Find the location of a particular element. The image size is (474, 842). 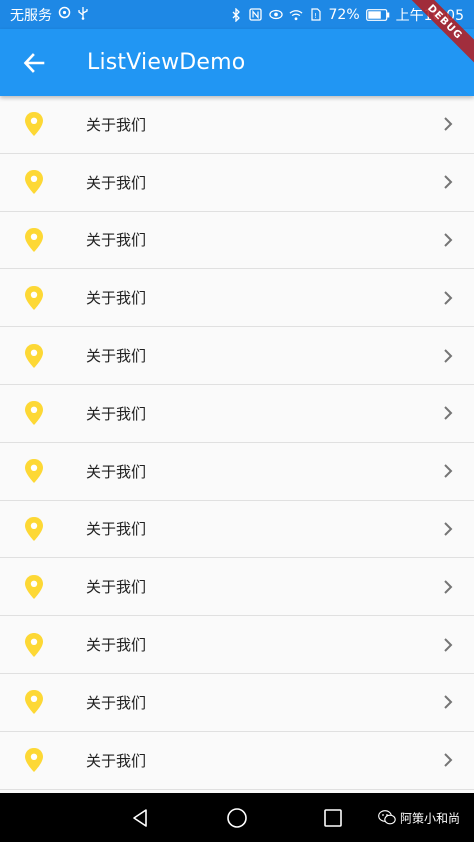

carrier-label: 无服务 is located at coordinates (31, 15).